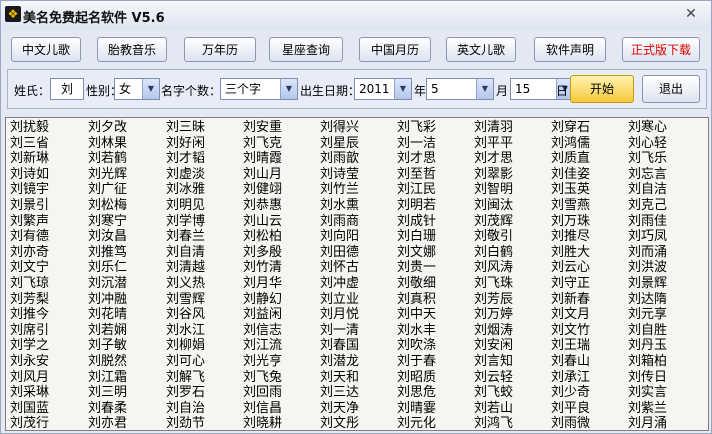 This screenshot has width=712, height=434. I want to click on name-item: 刘春山, so click(588, 362).